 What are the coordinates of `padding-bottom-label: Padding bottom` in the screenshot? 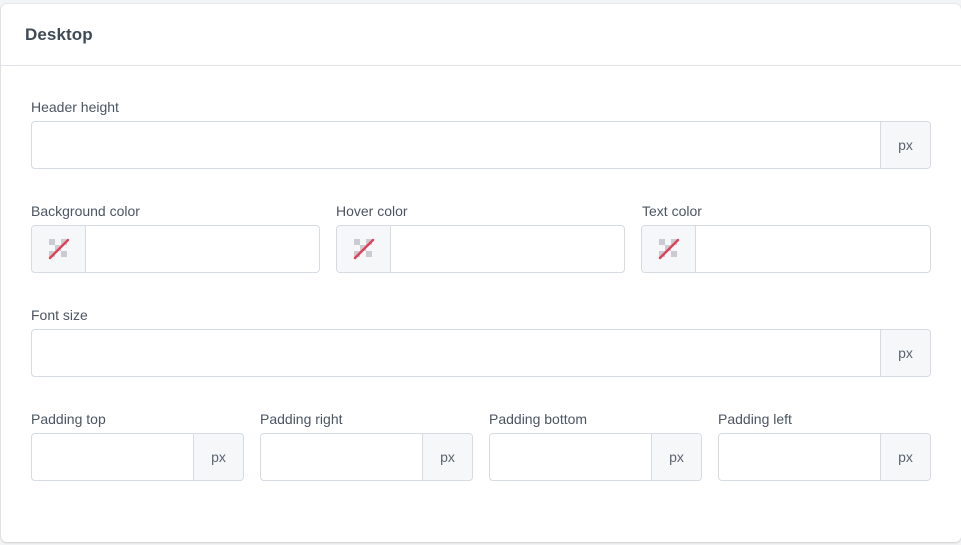 It's located at (538, 419).